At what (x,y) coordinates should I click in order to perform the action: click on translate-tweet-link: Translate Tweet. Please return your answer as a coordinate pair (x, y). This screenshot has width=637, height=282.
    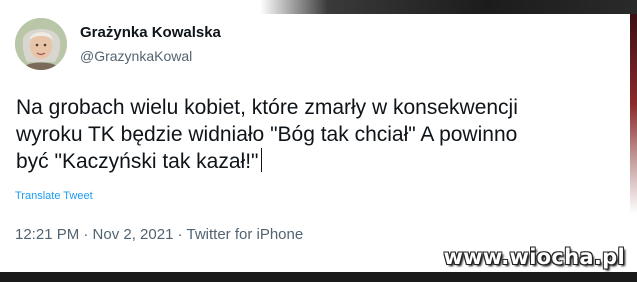
    Looking at the image, I should click on (54, 196).